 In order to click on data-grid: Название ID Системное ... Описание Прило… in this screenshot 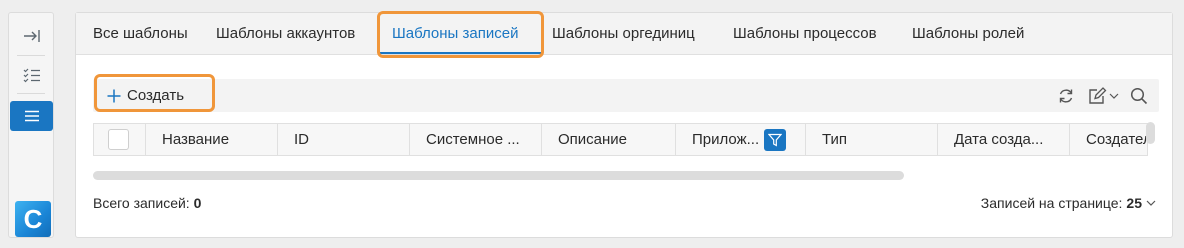, I will do `click(620, 139)`.